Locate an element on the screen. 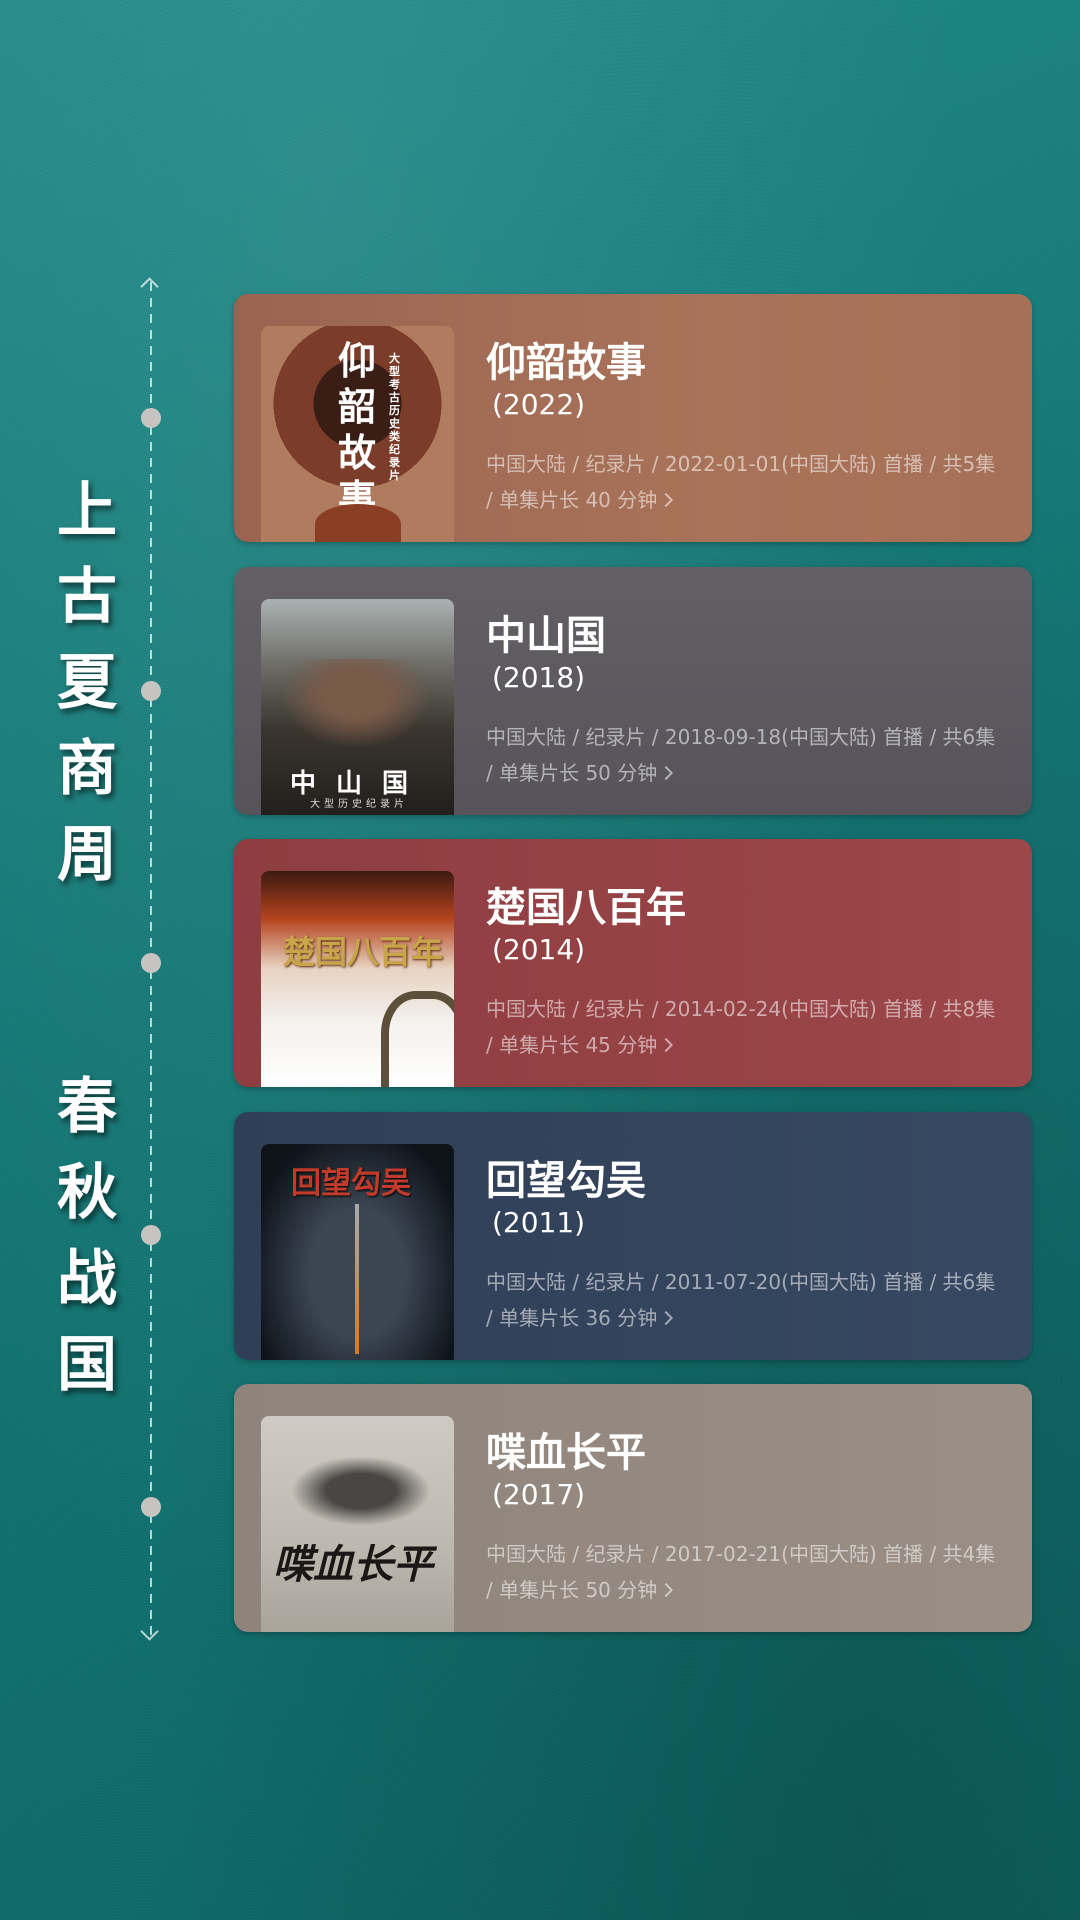 This screenshot has height=1920, width=1080. card-year: (2014) is located at coordinates (539, 949).